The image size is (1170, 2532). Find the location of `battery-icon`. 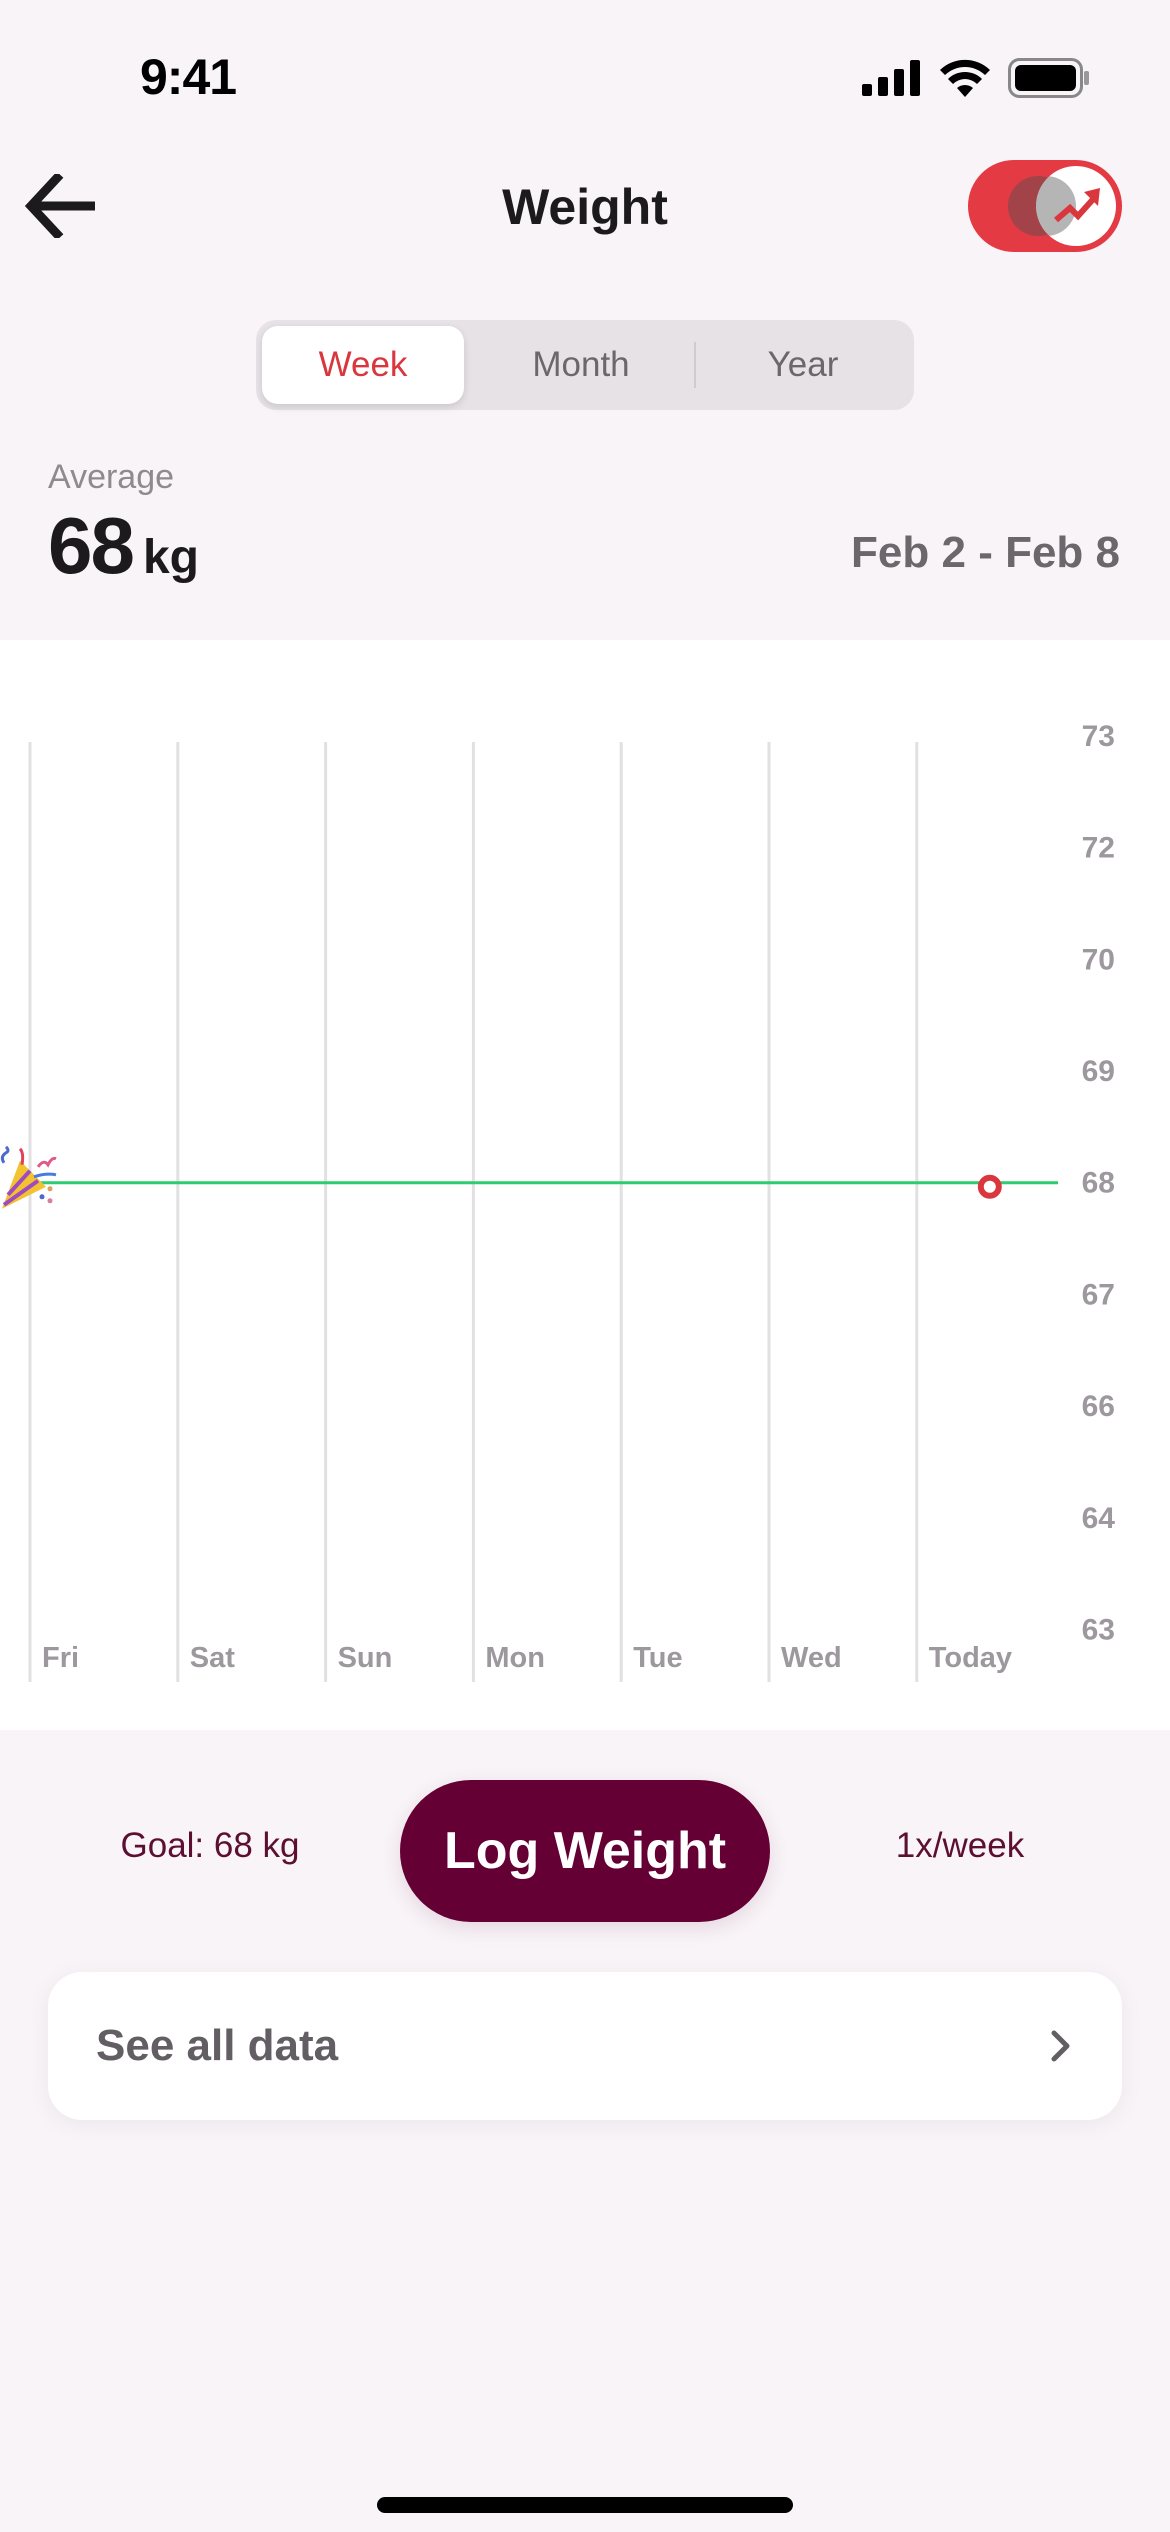

battery-icon is located at coordinates (1048, 78).